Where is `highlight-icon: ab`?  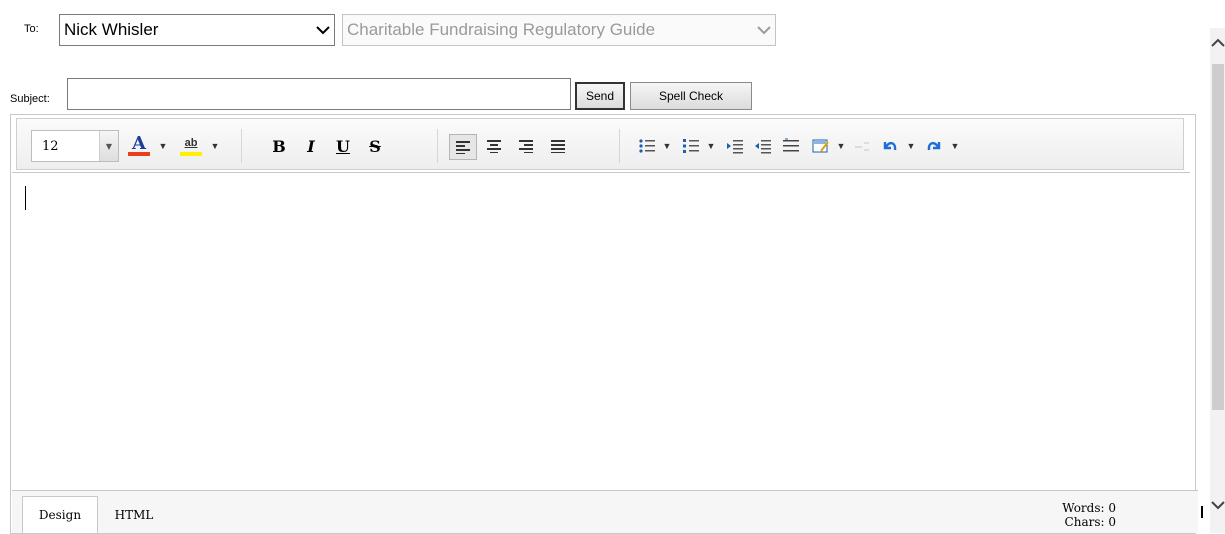
highlight-icon: ab is located at coordinates (191, 143).